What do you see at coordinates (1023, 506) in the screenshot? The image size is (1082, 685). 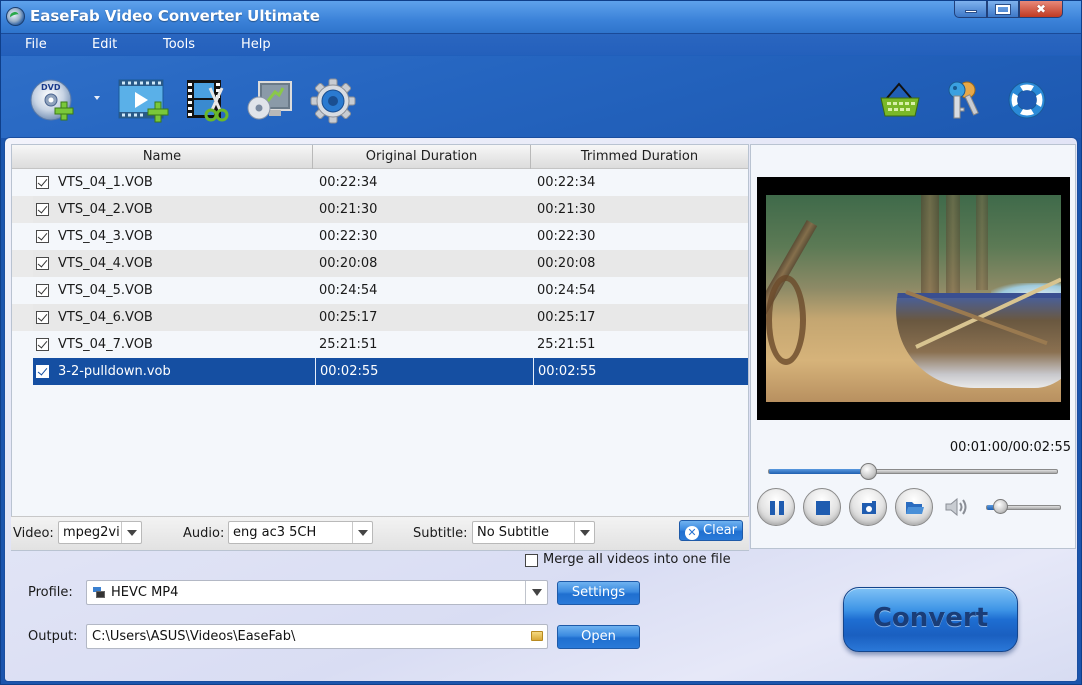 I see `volume-slider` at bounding box center [1023, 506].